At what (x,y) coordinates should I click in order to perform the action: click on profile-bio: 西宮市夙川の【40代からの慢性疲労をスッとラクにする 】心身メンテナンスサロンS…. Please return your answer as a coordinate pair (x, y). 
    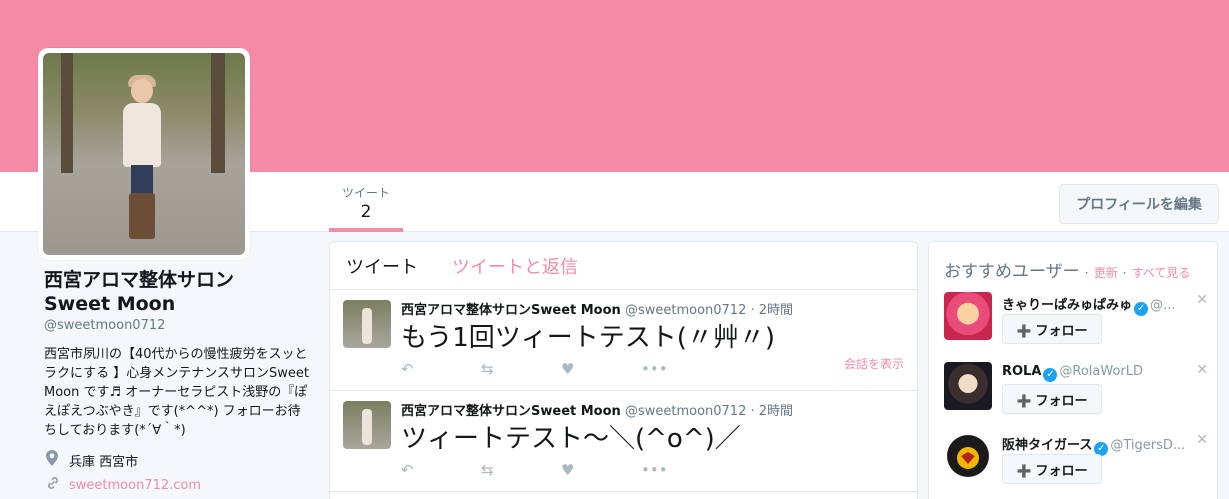
    Looking at the image, I should click on (176, 392).